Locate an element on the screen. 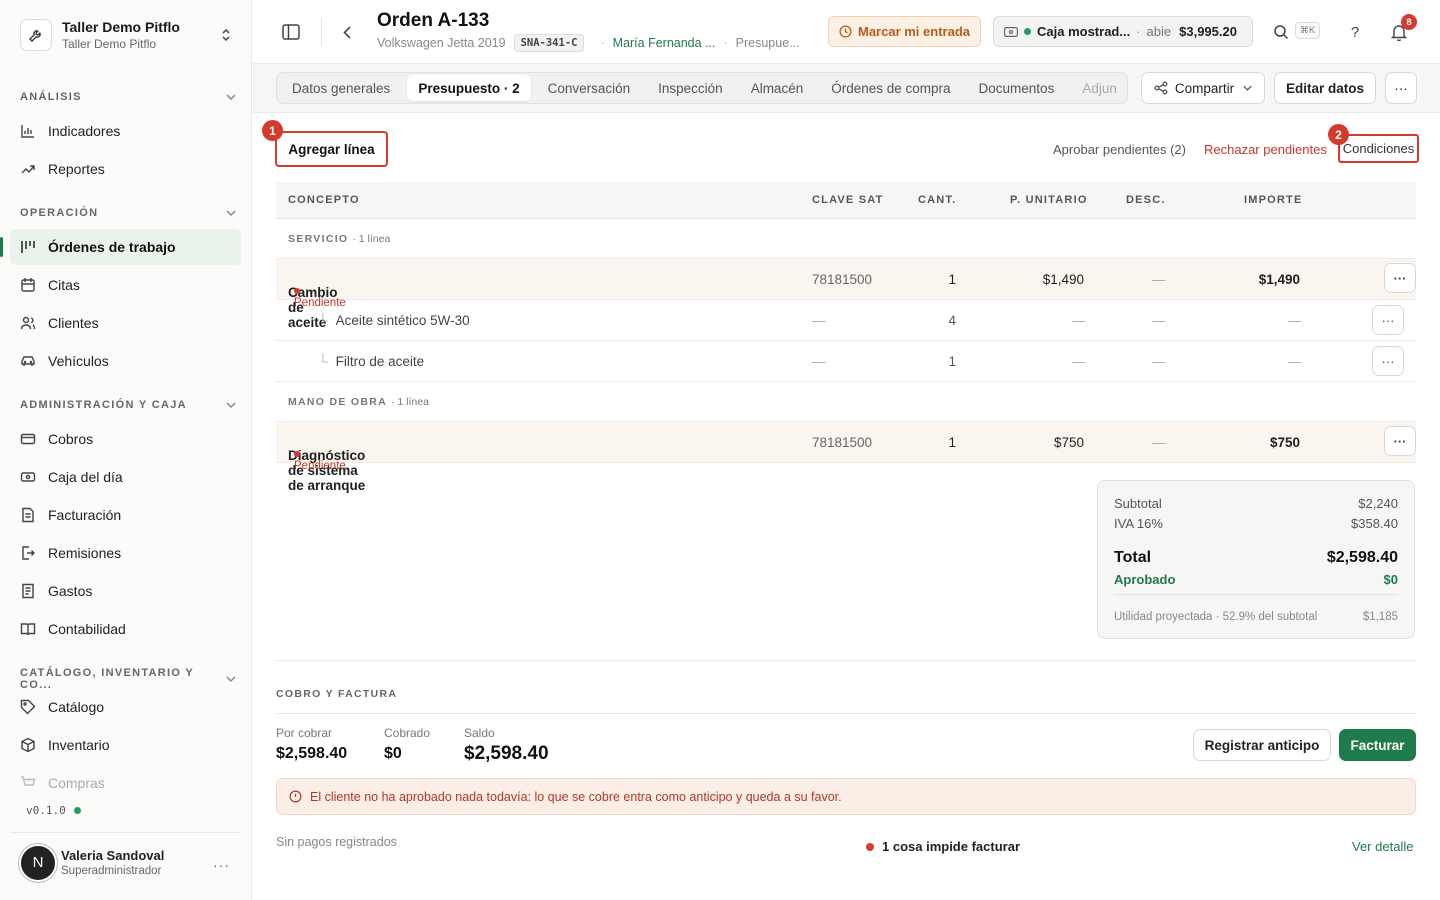 The image size is (1440, 900). view-detail-link: Ver detalle is located at coordinates (1382, 846).